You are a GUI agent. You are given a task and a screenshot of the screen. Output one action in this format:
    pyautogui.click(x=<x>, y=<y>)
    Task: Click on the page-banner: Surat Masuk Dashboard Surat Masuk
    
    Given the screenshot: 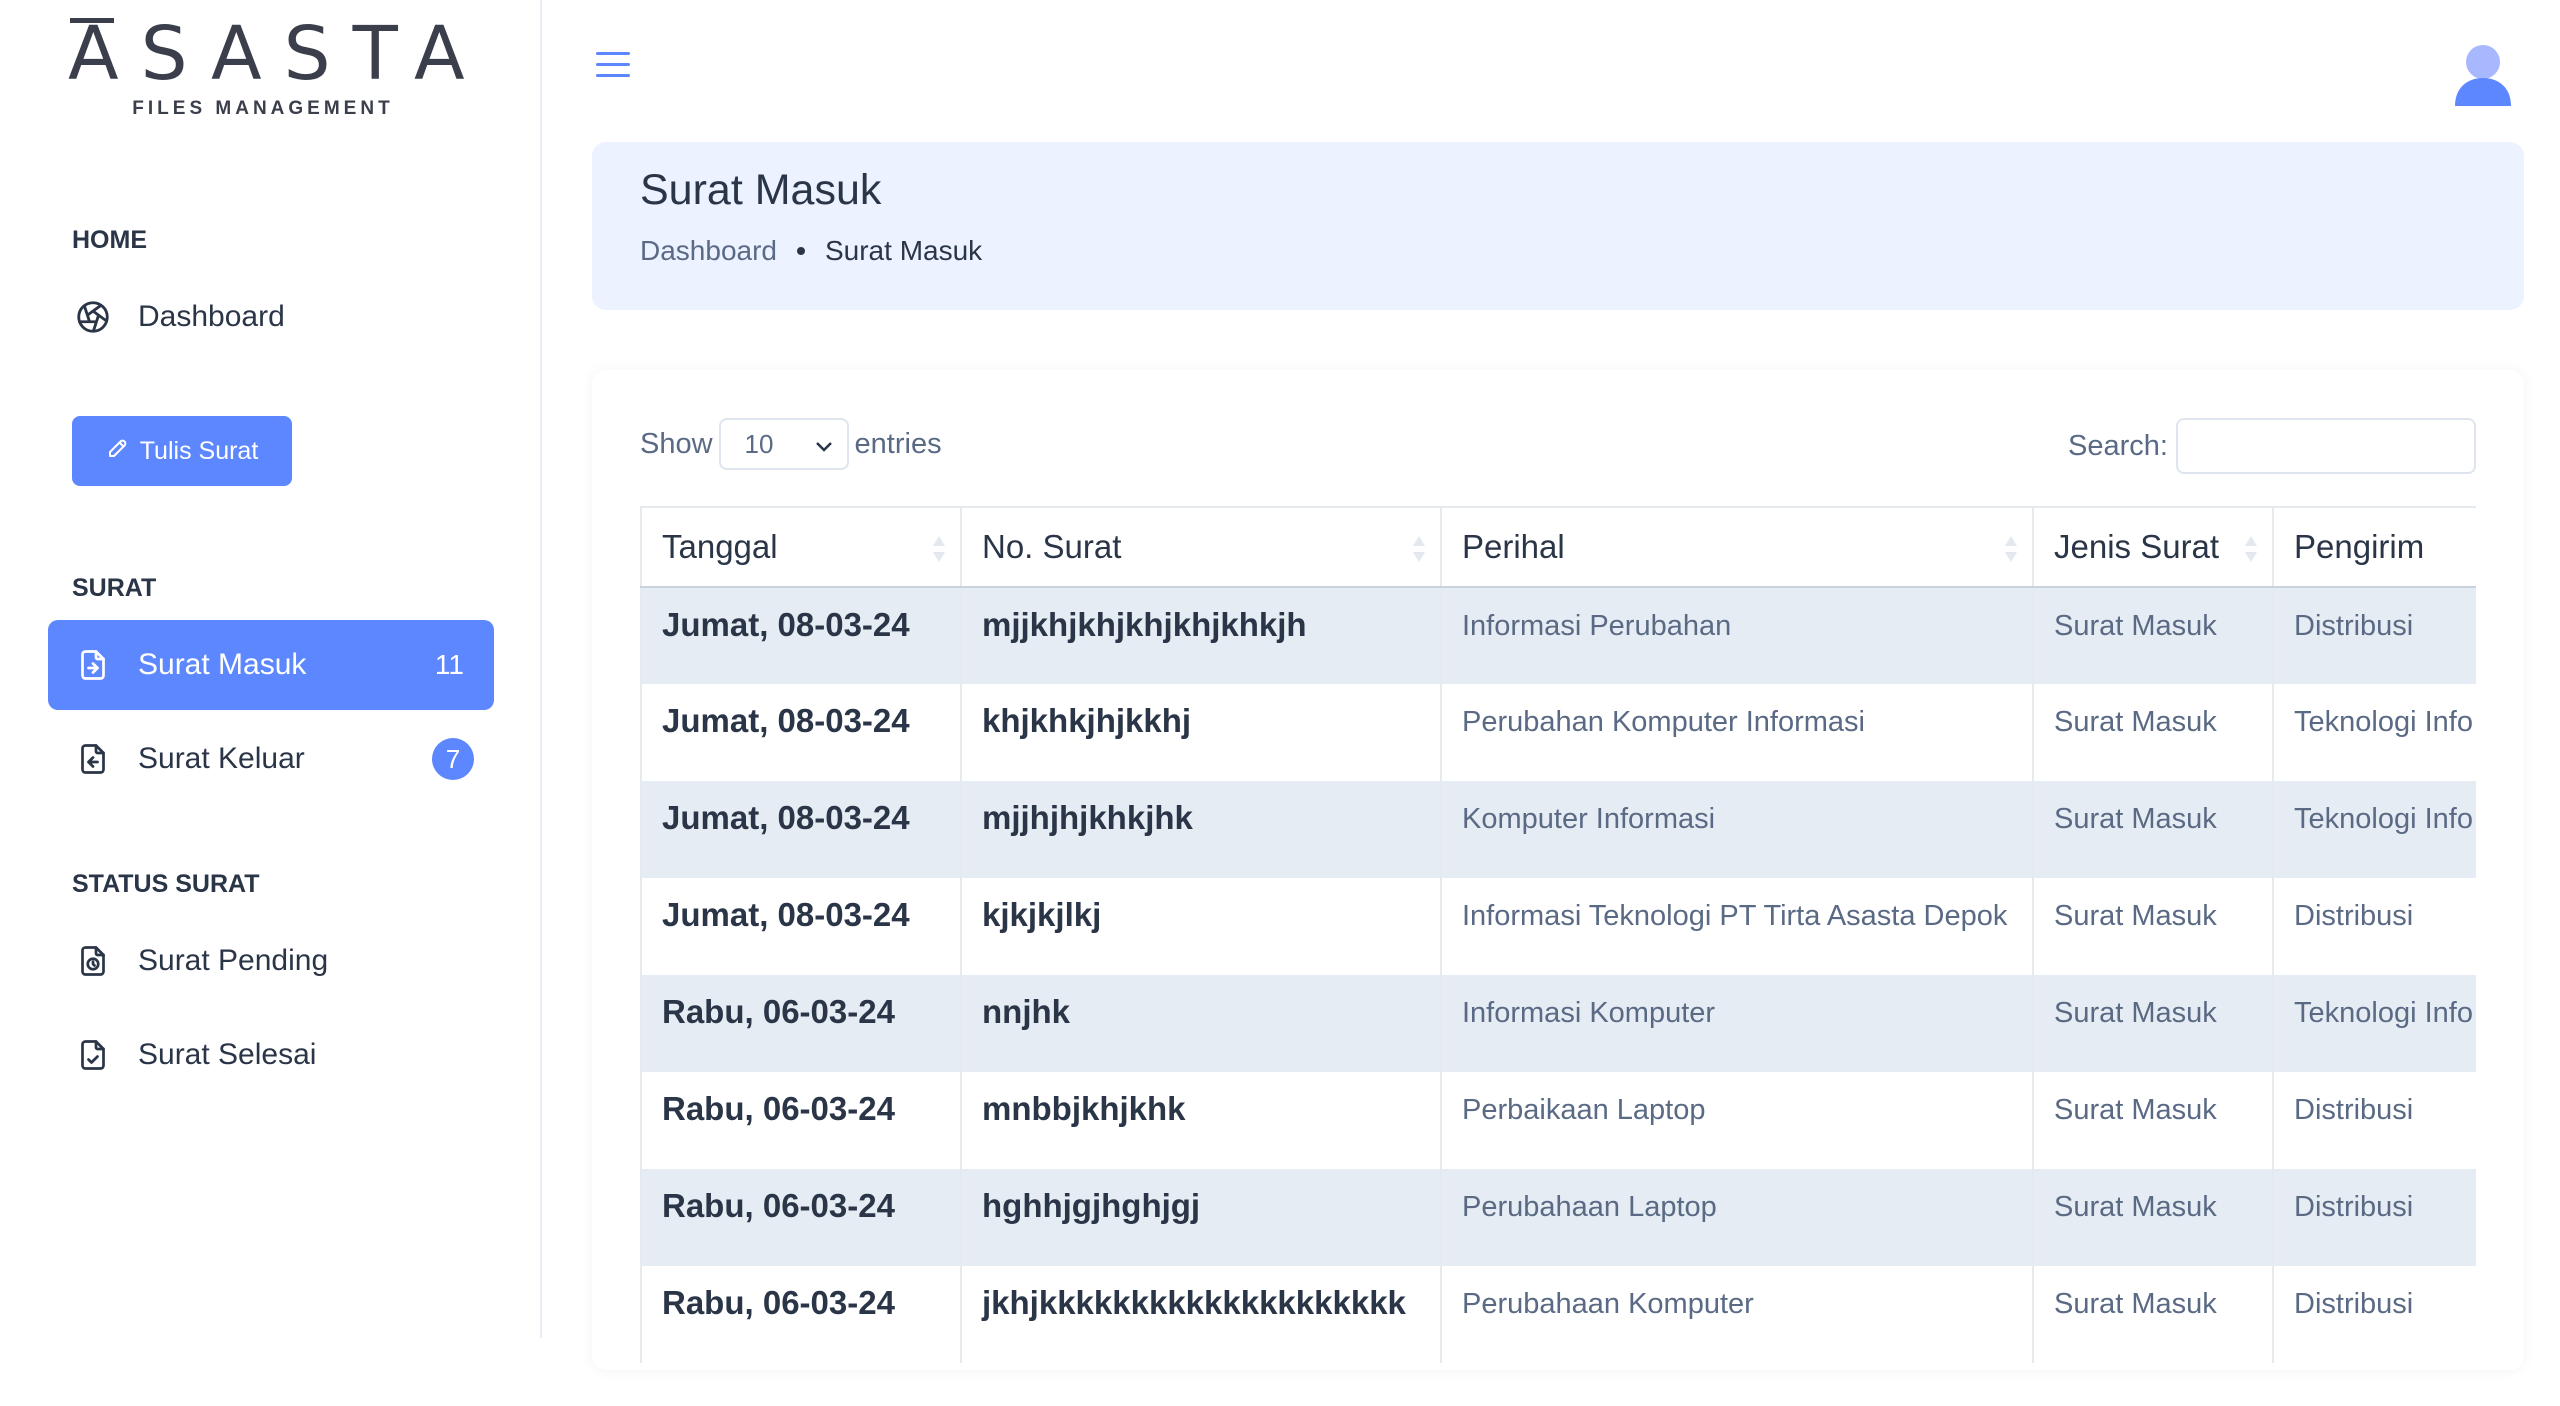 What is the action you would take?
    pyautogui.click(x=1558, y=226)
    